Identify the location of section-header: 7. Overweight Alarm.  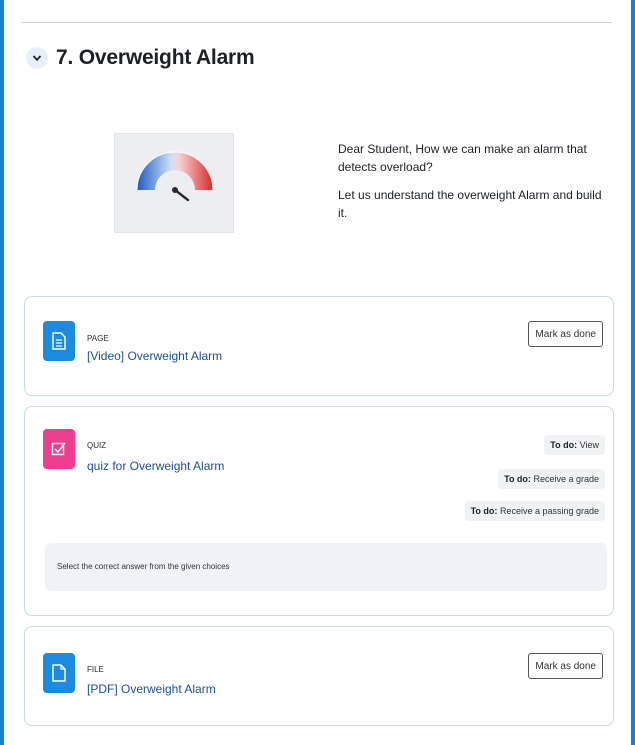
(140, 58).